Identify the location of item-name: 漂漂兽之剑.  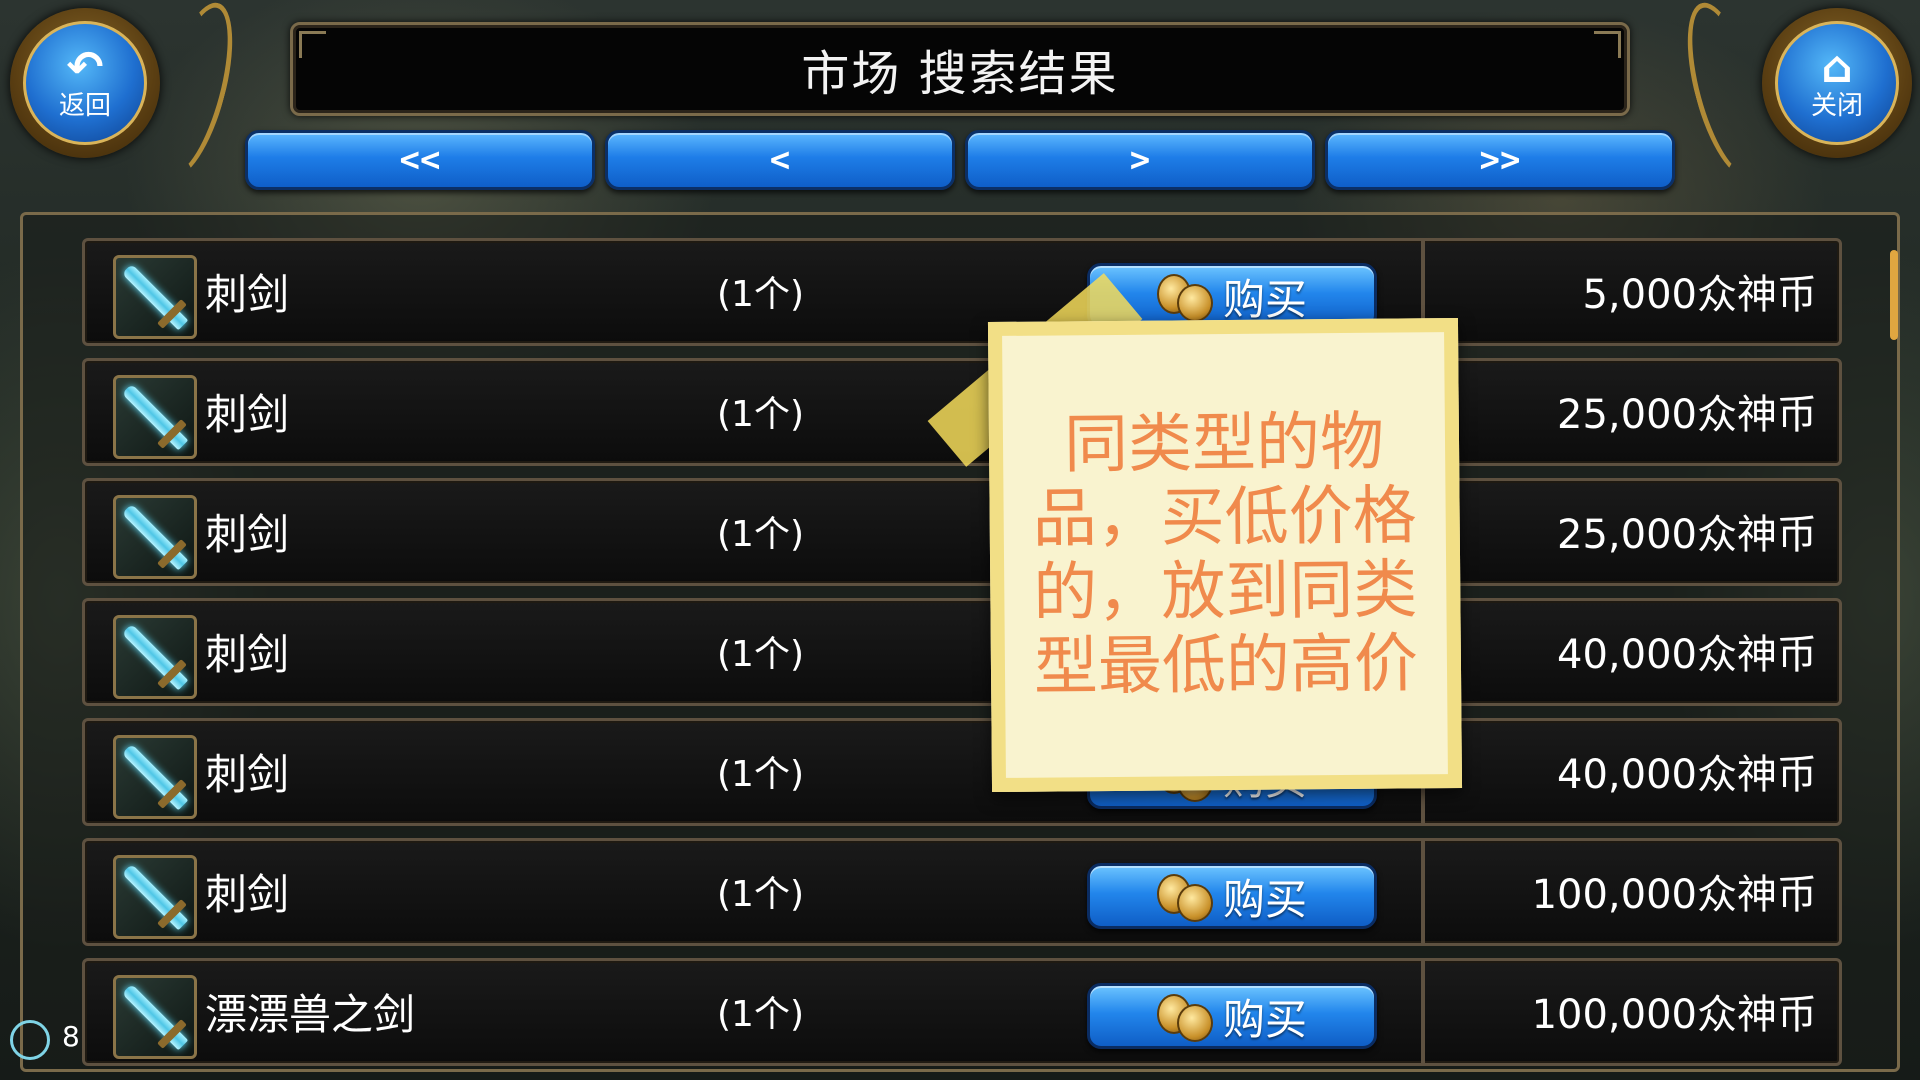
(310, 1014).